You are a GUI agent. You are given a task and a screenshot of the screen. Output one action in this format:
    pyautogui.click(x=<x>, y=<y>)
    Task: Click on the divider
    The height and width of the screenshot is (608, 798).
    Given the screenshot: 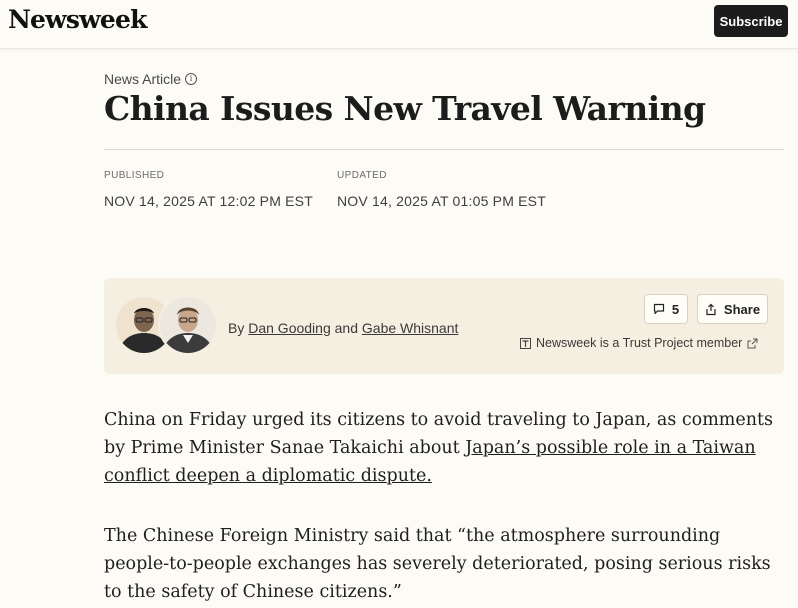 What is the action you would take?
    pyautogui.click(x=444, y=149)
    